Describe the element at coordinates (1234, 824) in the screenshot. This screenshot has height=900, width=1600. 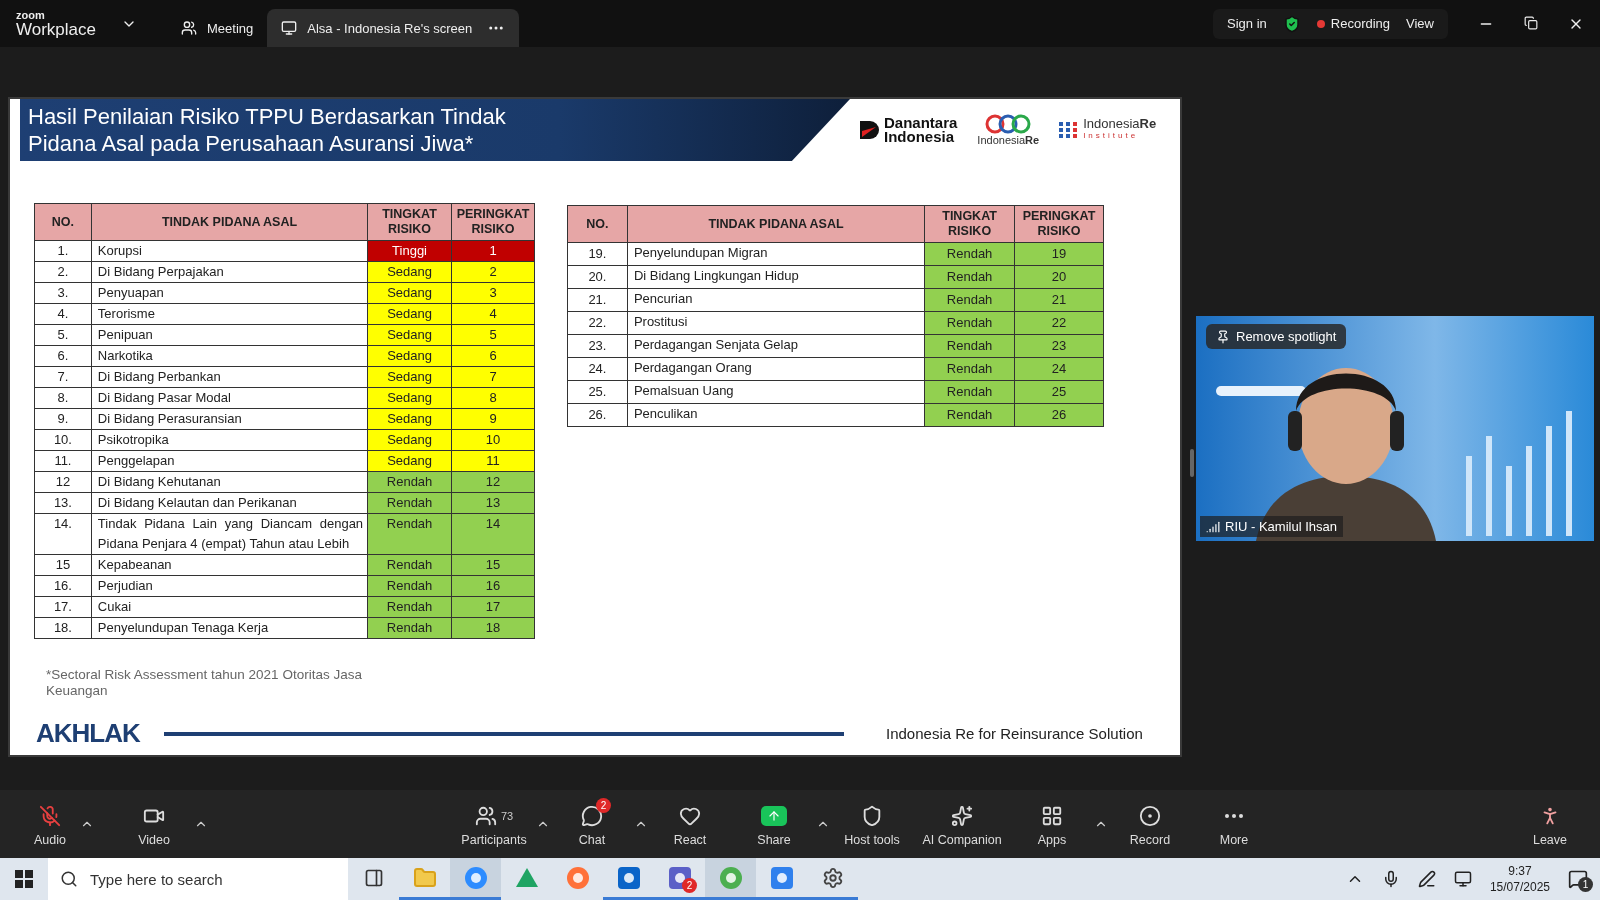
I see `more-button: More` at that location.